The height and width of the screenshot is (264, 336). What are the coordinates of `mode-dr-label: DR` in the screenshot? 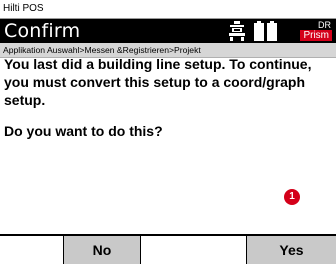 It's located at (324, 25).